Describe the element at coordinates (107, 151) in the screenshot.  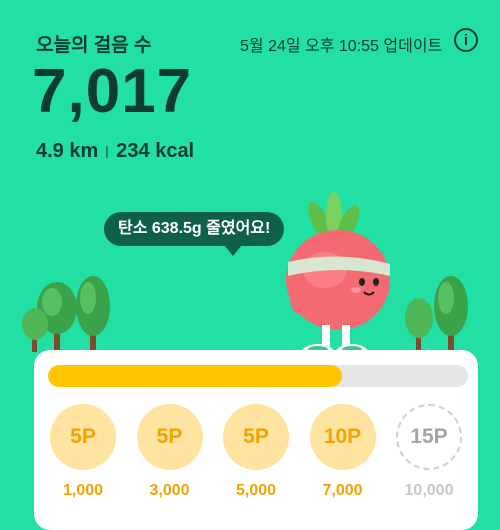
I see `stats-divider` at that location.